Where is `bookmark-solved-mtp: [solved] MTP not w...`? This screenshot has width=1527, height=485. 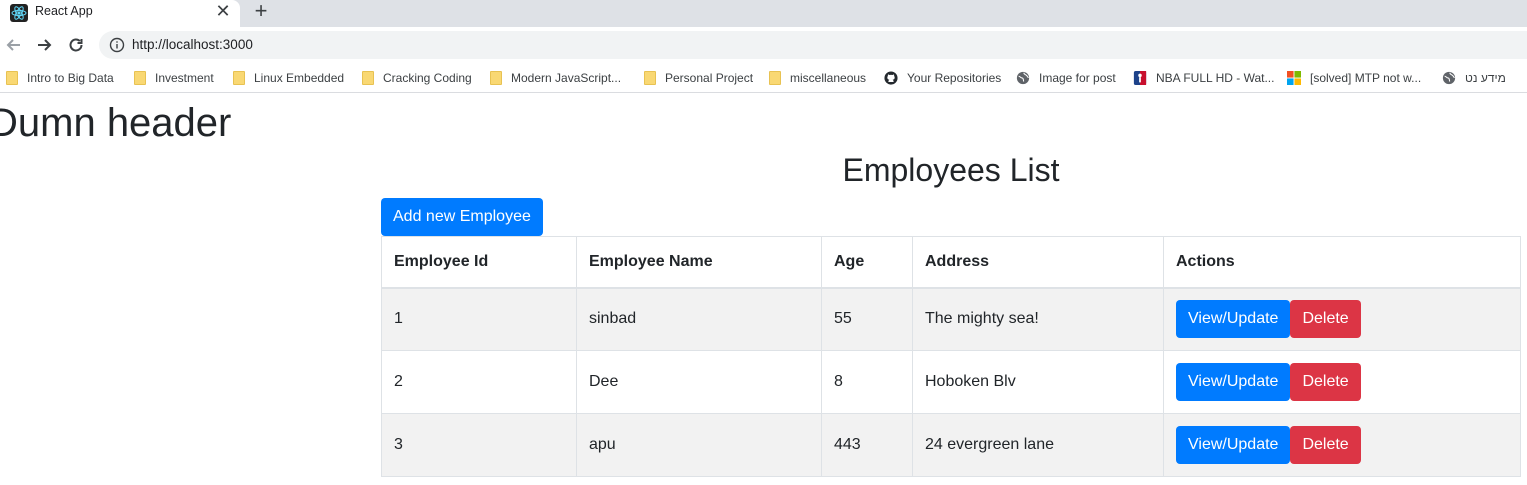 bookmark-solved-mtp: [solved] MTP not w... is located at coordinates (1354, 78).